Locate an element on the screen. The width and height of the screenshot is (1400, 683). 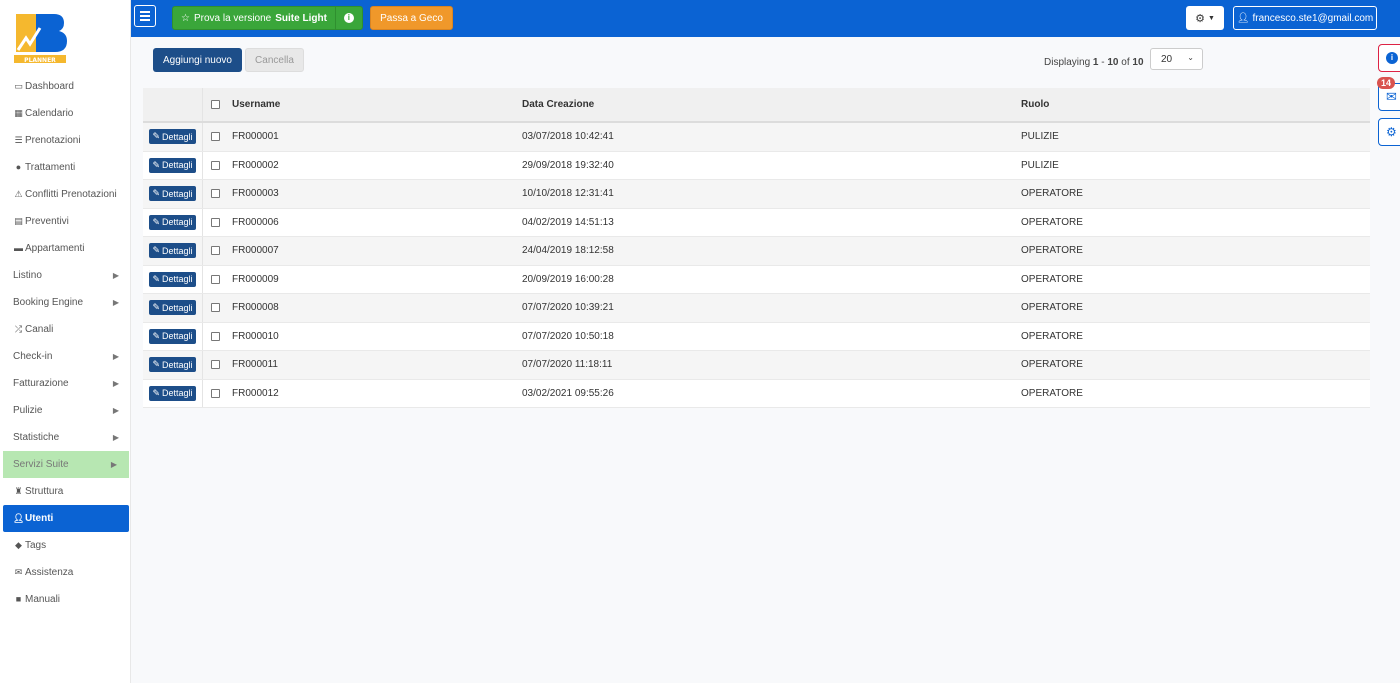
cell-role: PULIZIE is located at coordinates (1040, 137).